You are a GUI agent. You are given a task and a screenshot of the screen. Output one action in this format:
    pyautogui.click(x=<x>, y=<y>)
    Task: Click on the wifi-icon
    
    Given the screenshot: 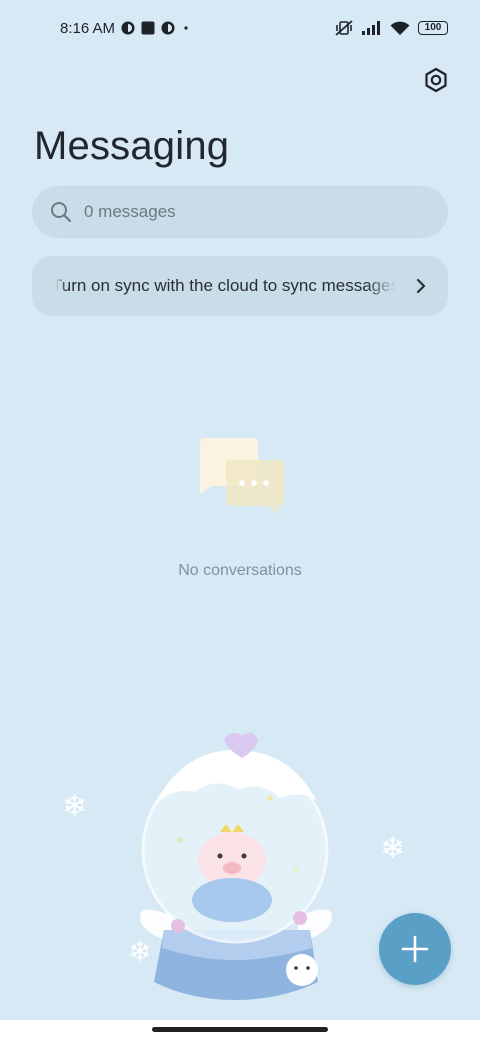 What is the action you would take?
    pyautogui.click(x=400, y=28)
    